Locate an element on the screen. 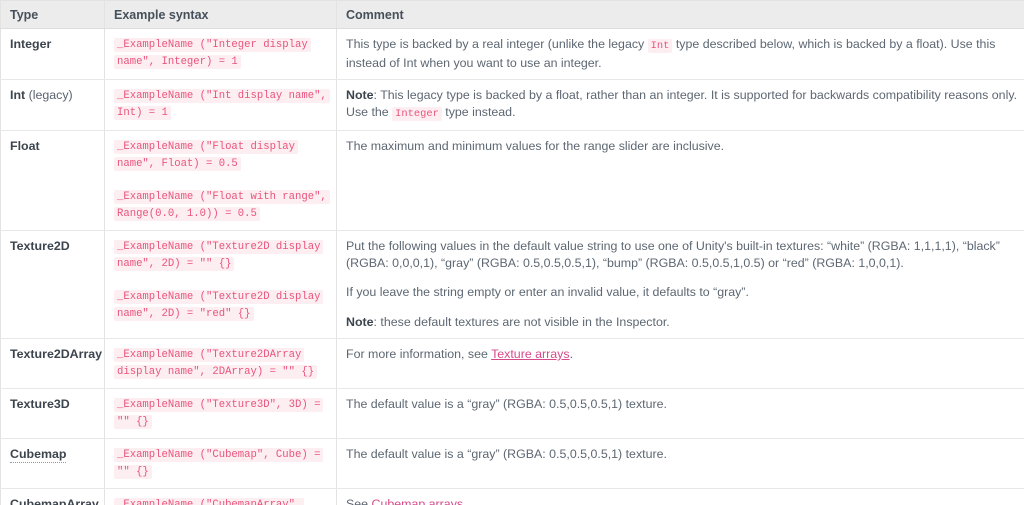 Image resolution: width=1024 pixels, height=505 pixels. property-type-name: Float is located at coordinates (25, 146).